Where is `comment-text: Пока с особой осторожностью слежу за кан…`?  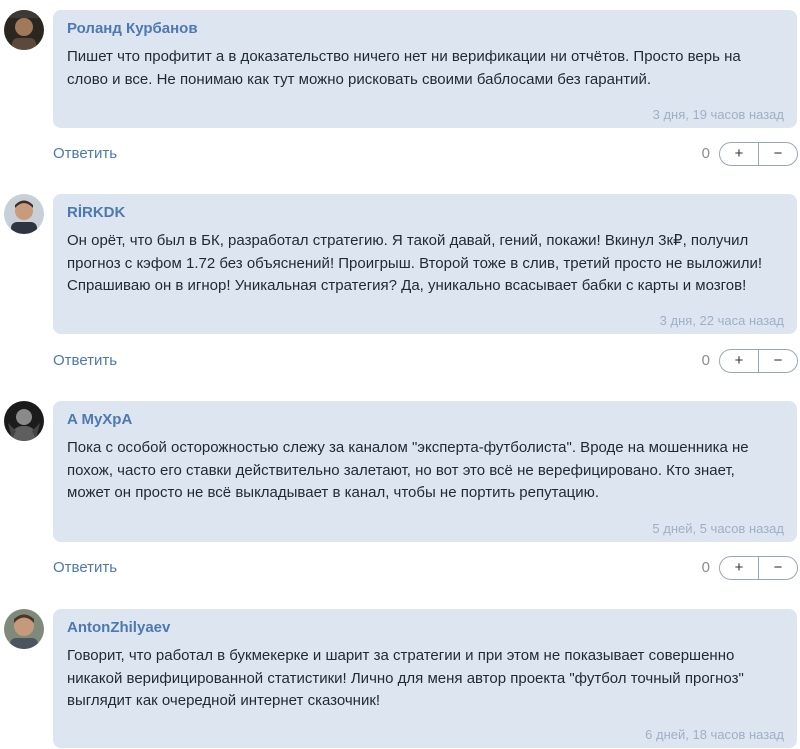
comment-text: Пока с особой осторожностью слежу за кан… is located at coordinates (408, 470).